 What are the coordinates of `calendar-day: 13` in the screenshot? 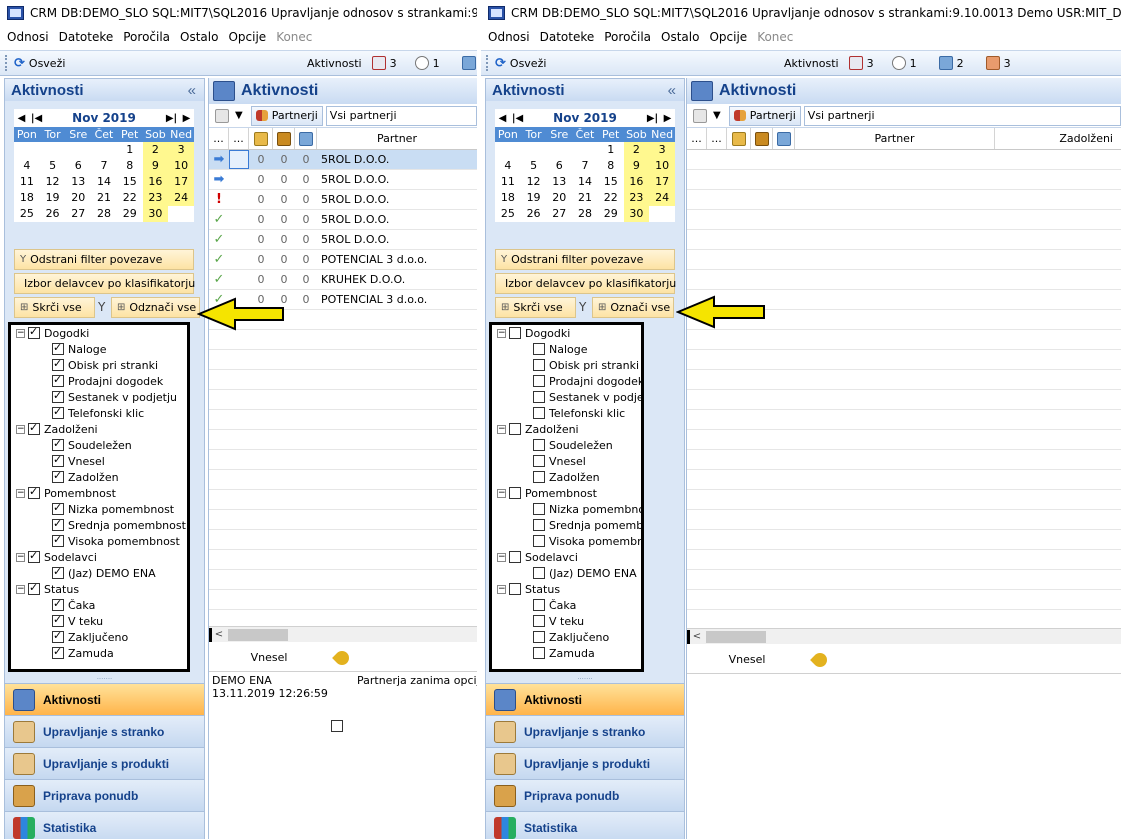 It's located at (78, 182).